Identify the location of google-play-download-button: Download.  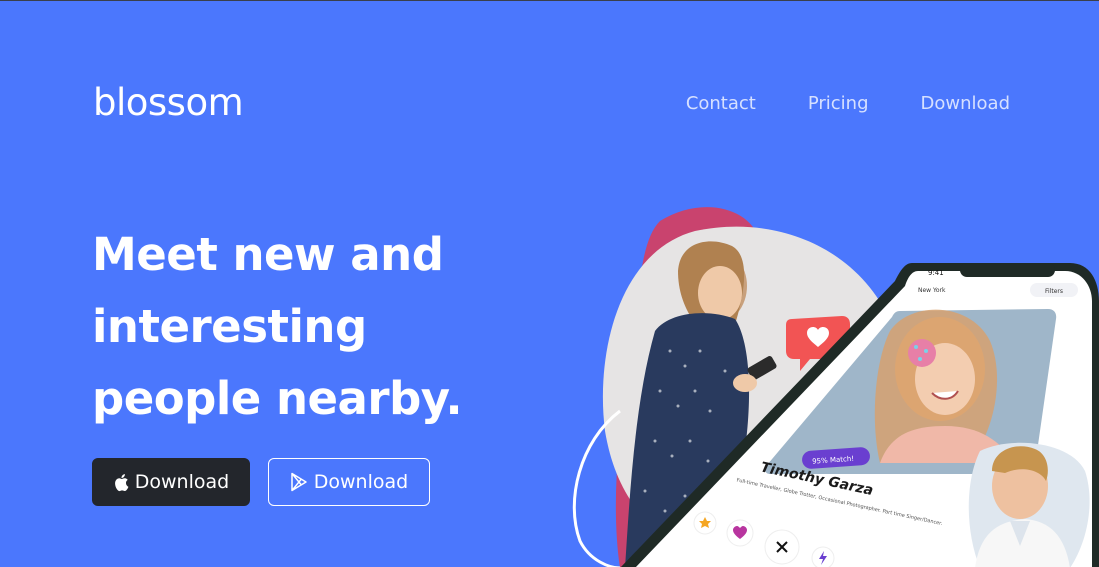
(349, 482).